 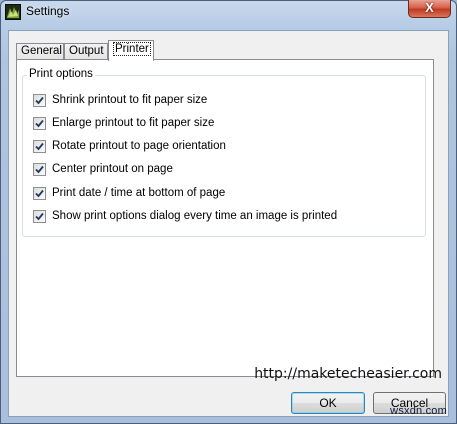 I want to click on option-label: Center printout on page, so click(x=112, y=169).